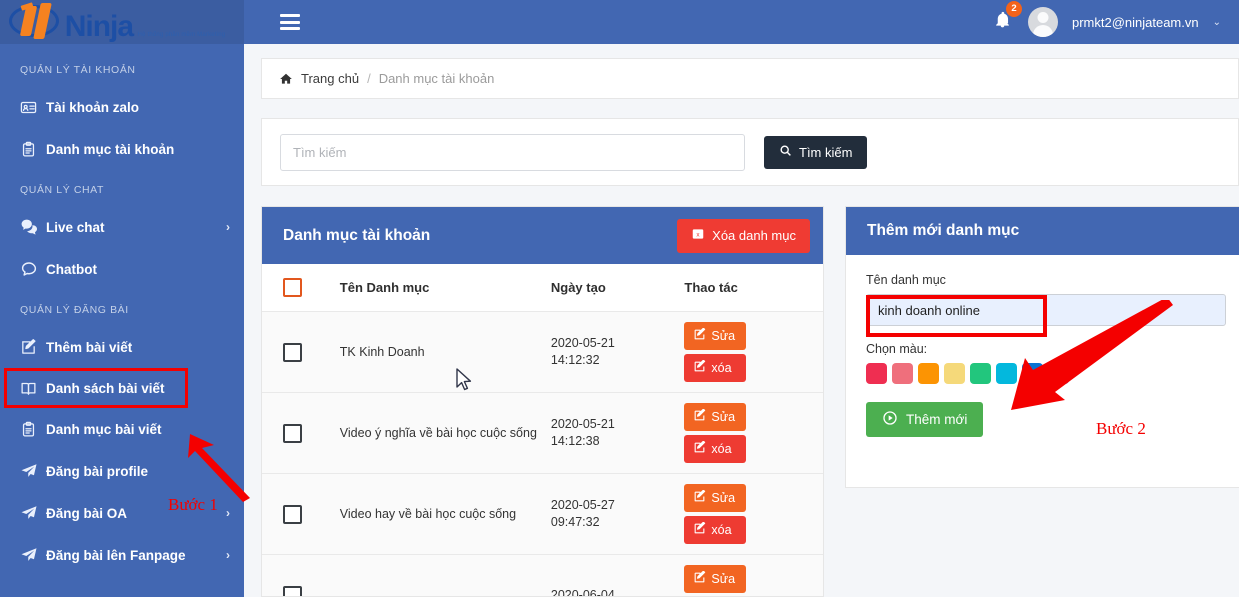 This screenshot has width=1239, height=597. I want to click on category-name-input, so click(1046, 310).